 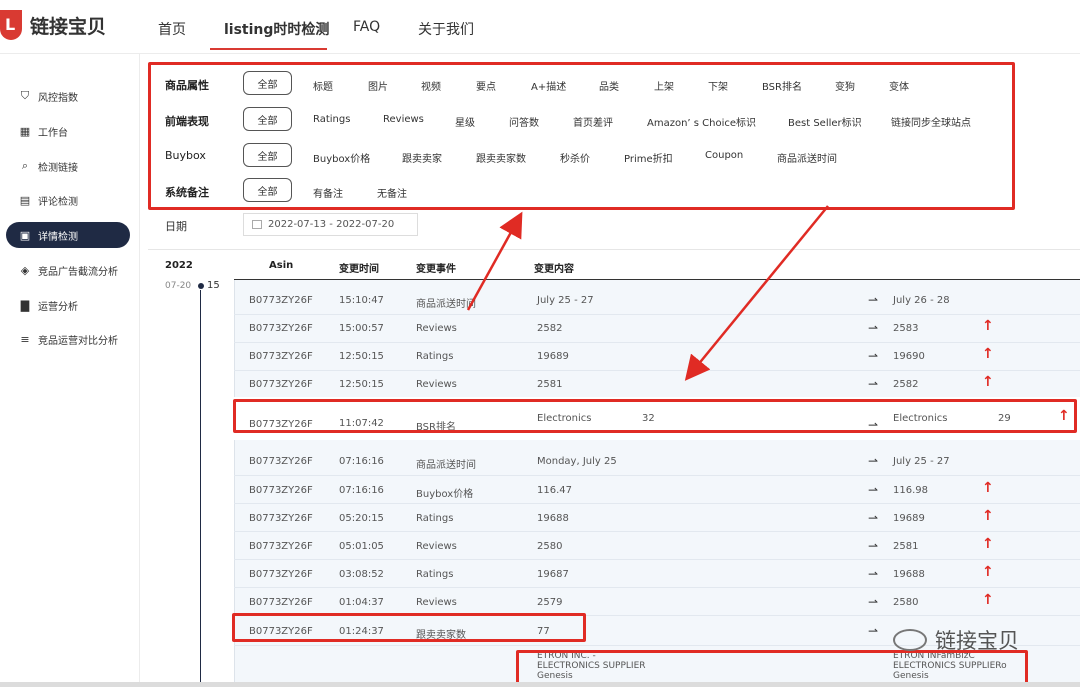 I want to click on row-time: 12:50:15, so click(x=361, y=356).